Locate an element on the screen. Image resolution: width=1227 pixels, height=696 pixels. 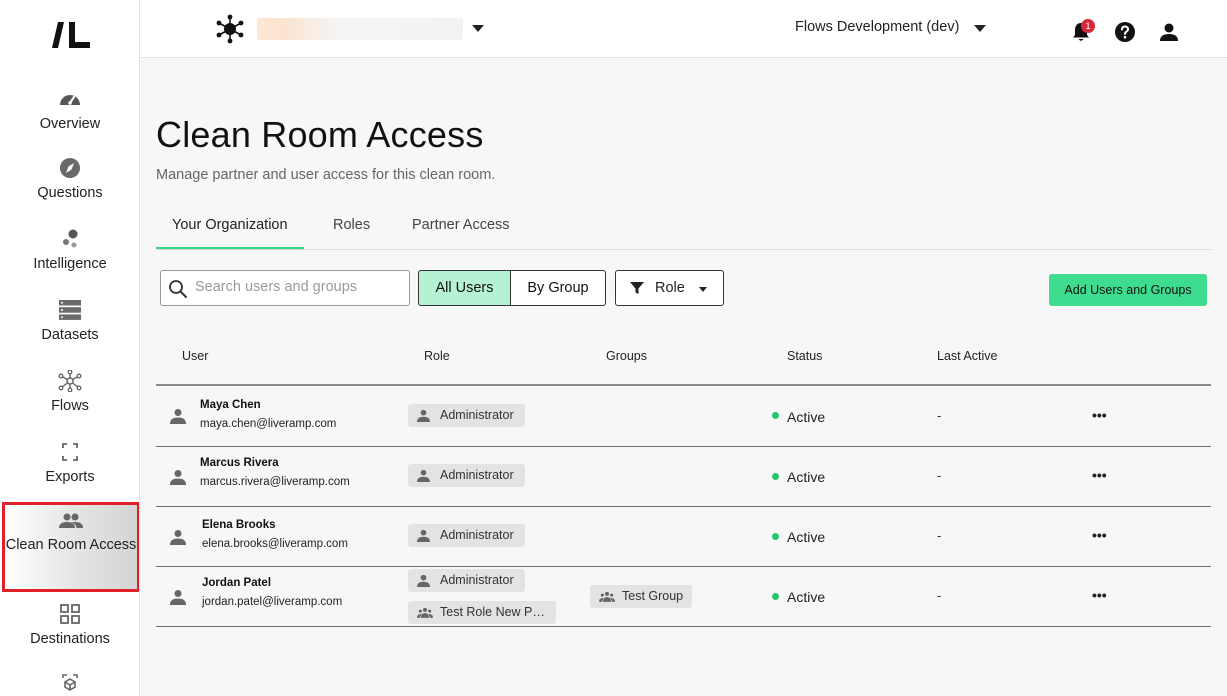
network-icon is located at coordinates (70, 381).